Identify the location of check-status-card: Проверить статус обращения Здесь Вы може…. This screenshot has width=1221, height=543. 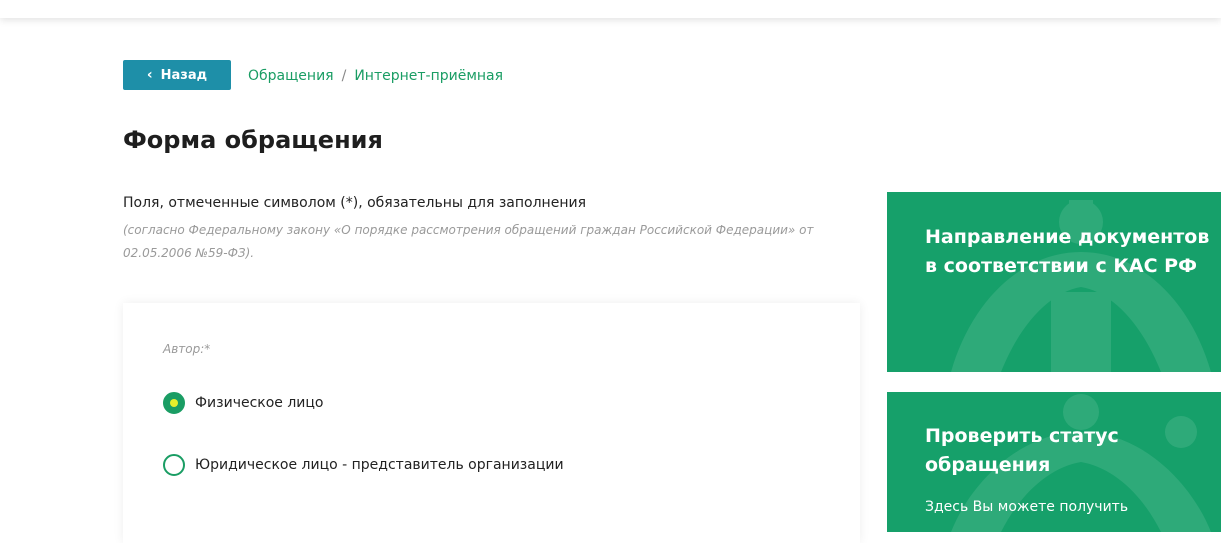
(1054, 462).